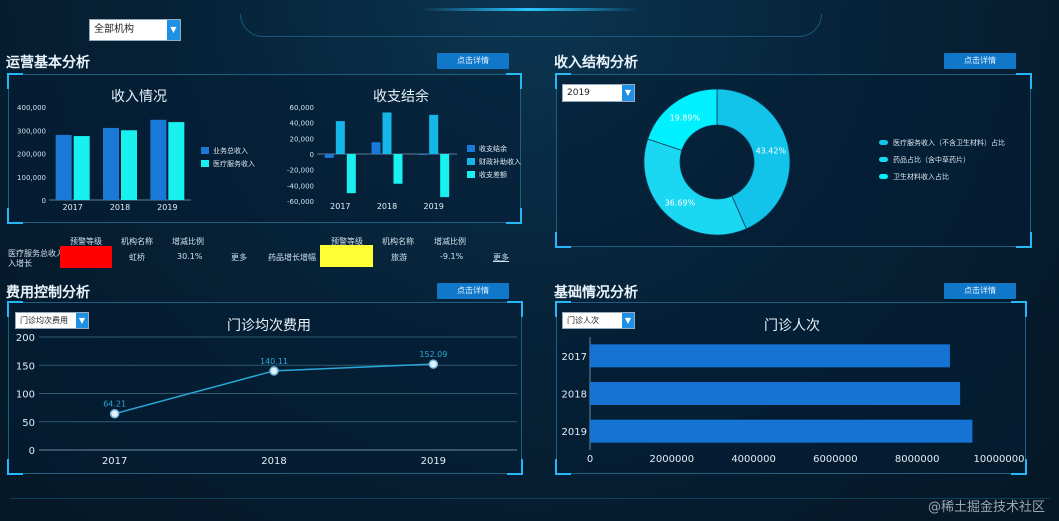  Describe the element at coordinates (190, 256) in the screenshot. I see `row-ratio-left: 30.1%` at that location.